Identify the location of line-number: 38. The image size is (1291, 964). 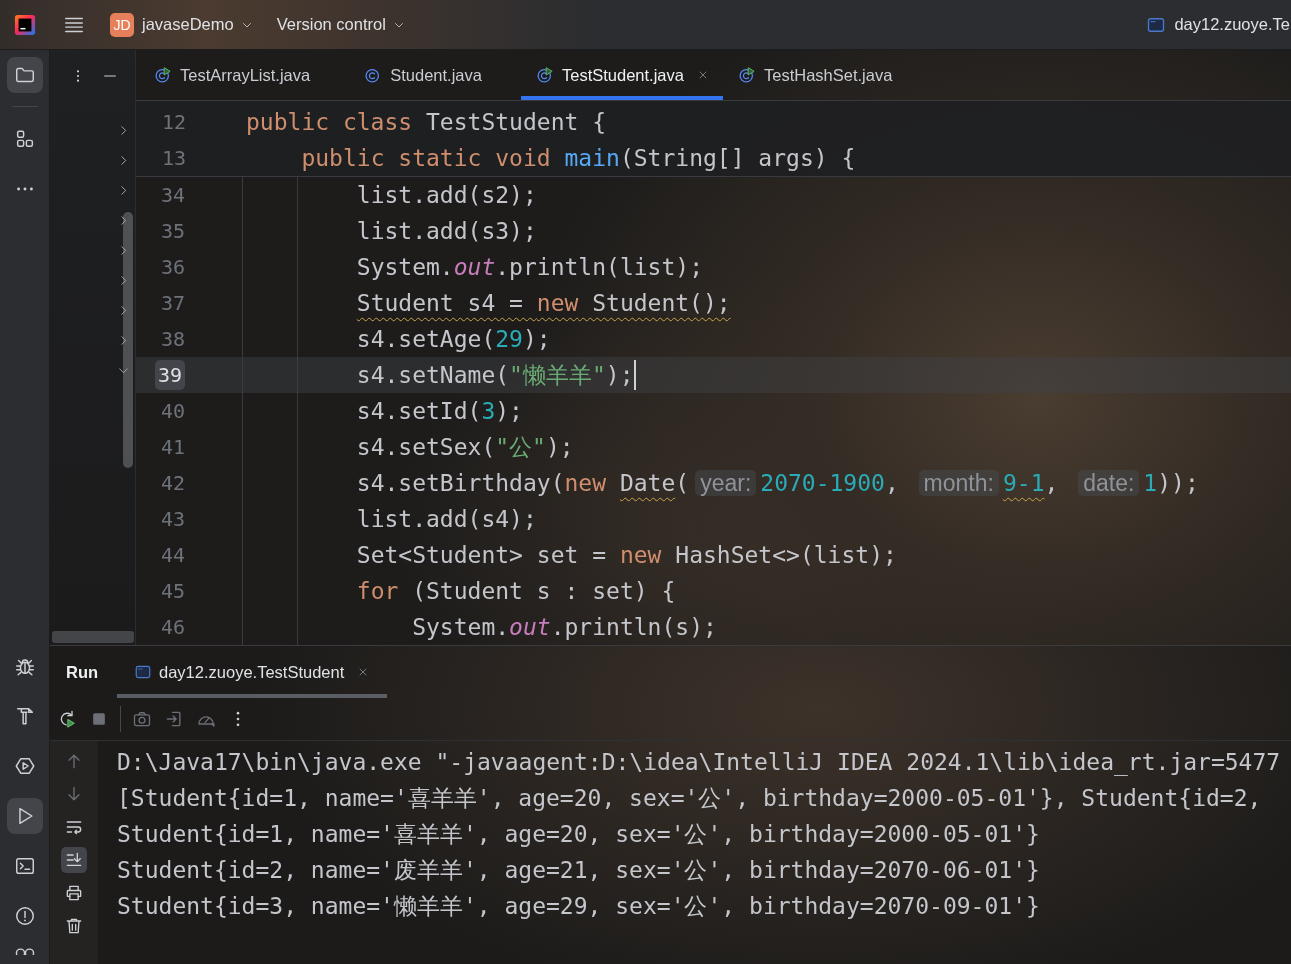
(172, 339).